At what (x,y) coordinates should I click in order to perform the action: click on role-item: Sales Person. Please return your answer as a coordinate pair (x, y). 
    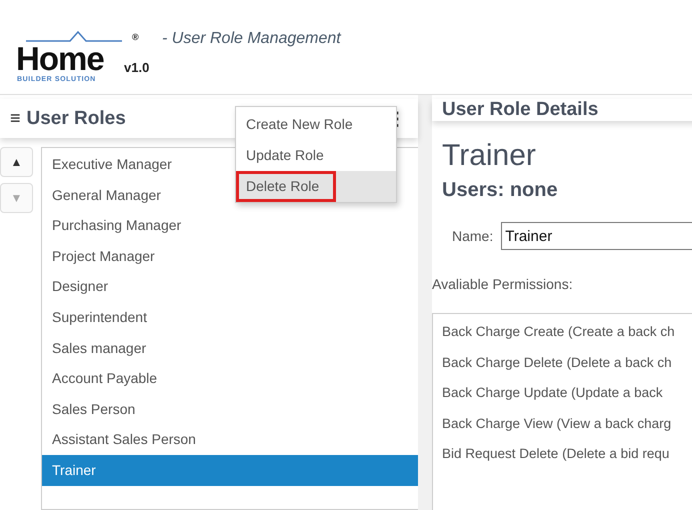
    Looking at the image, I should click on (132, 409).